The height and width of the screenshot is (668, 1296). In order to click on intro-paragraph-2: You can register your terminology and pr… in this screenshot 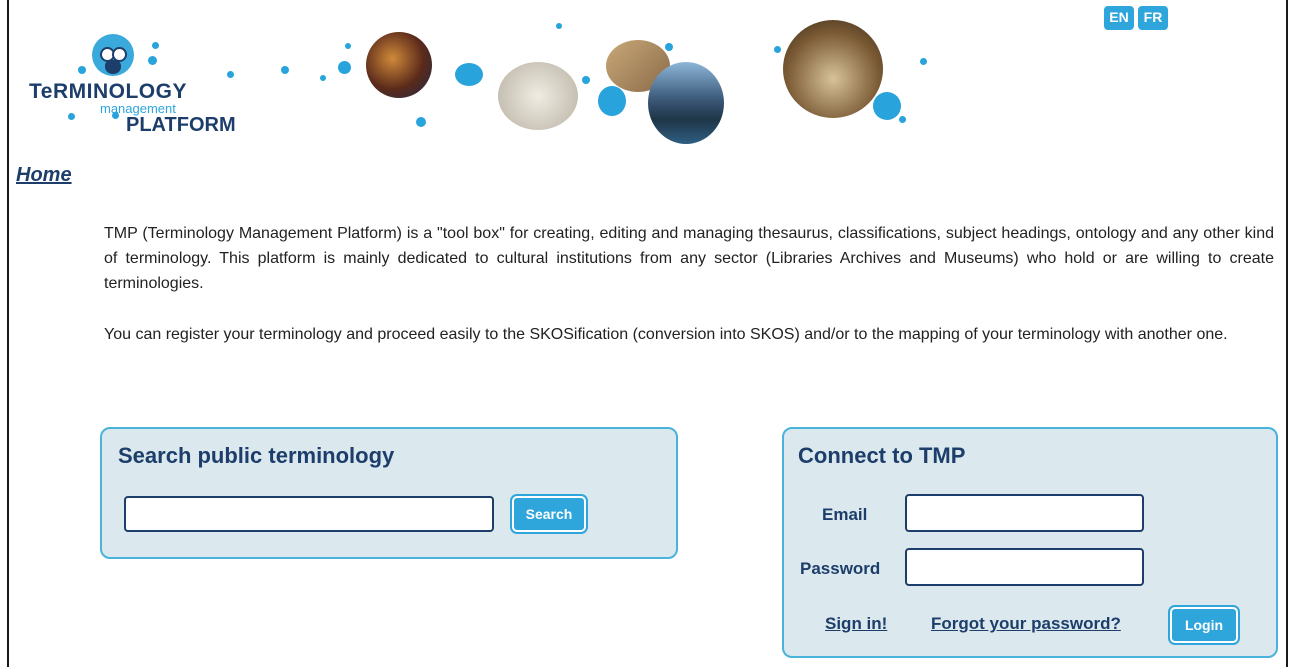, I will do `click(666, 334)`.